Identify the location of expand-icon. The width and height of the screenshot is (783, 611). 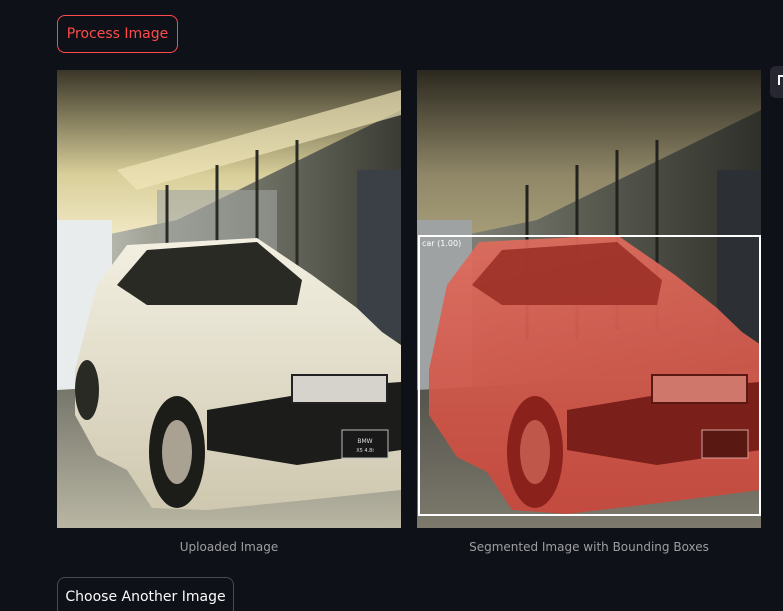
(780, 80).